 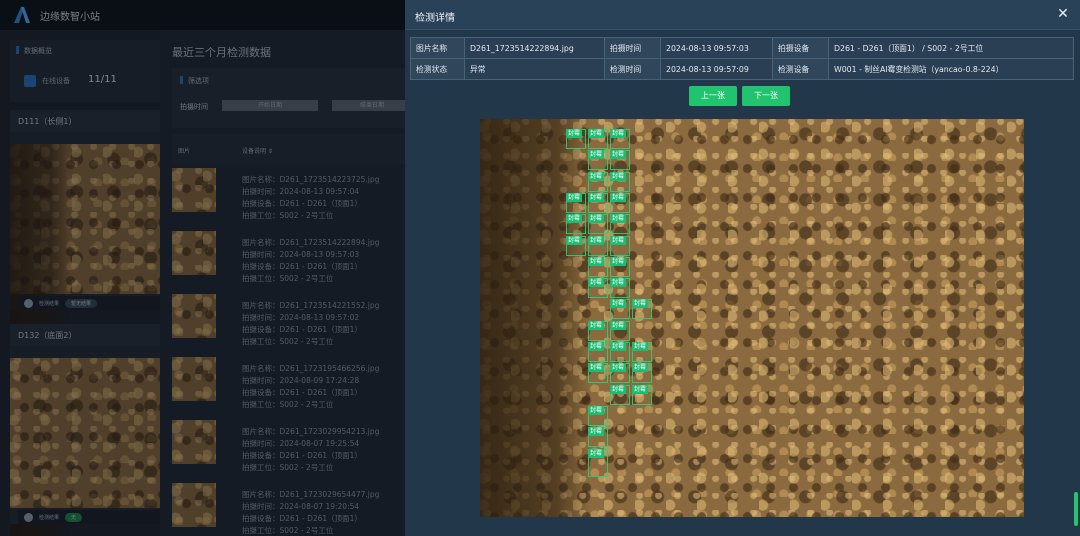 What do you see at coordinates (716, 69) in the screenshot?
I see `detect-time-value: 2024-08-13 09:57:09` at bounding box center [716, 69].